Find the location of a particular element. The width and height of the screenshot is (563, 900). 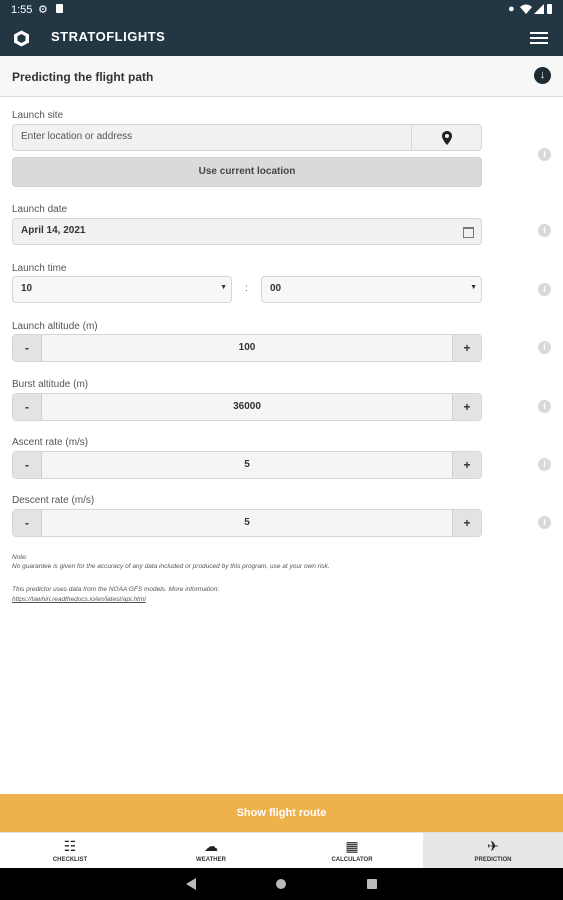

tab-calculator-label: CALCULATOR is located at coordinates (352, 860).